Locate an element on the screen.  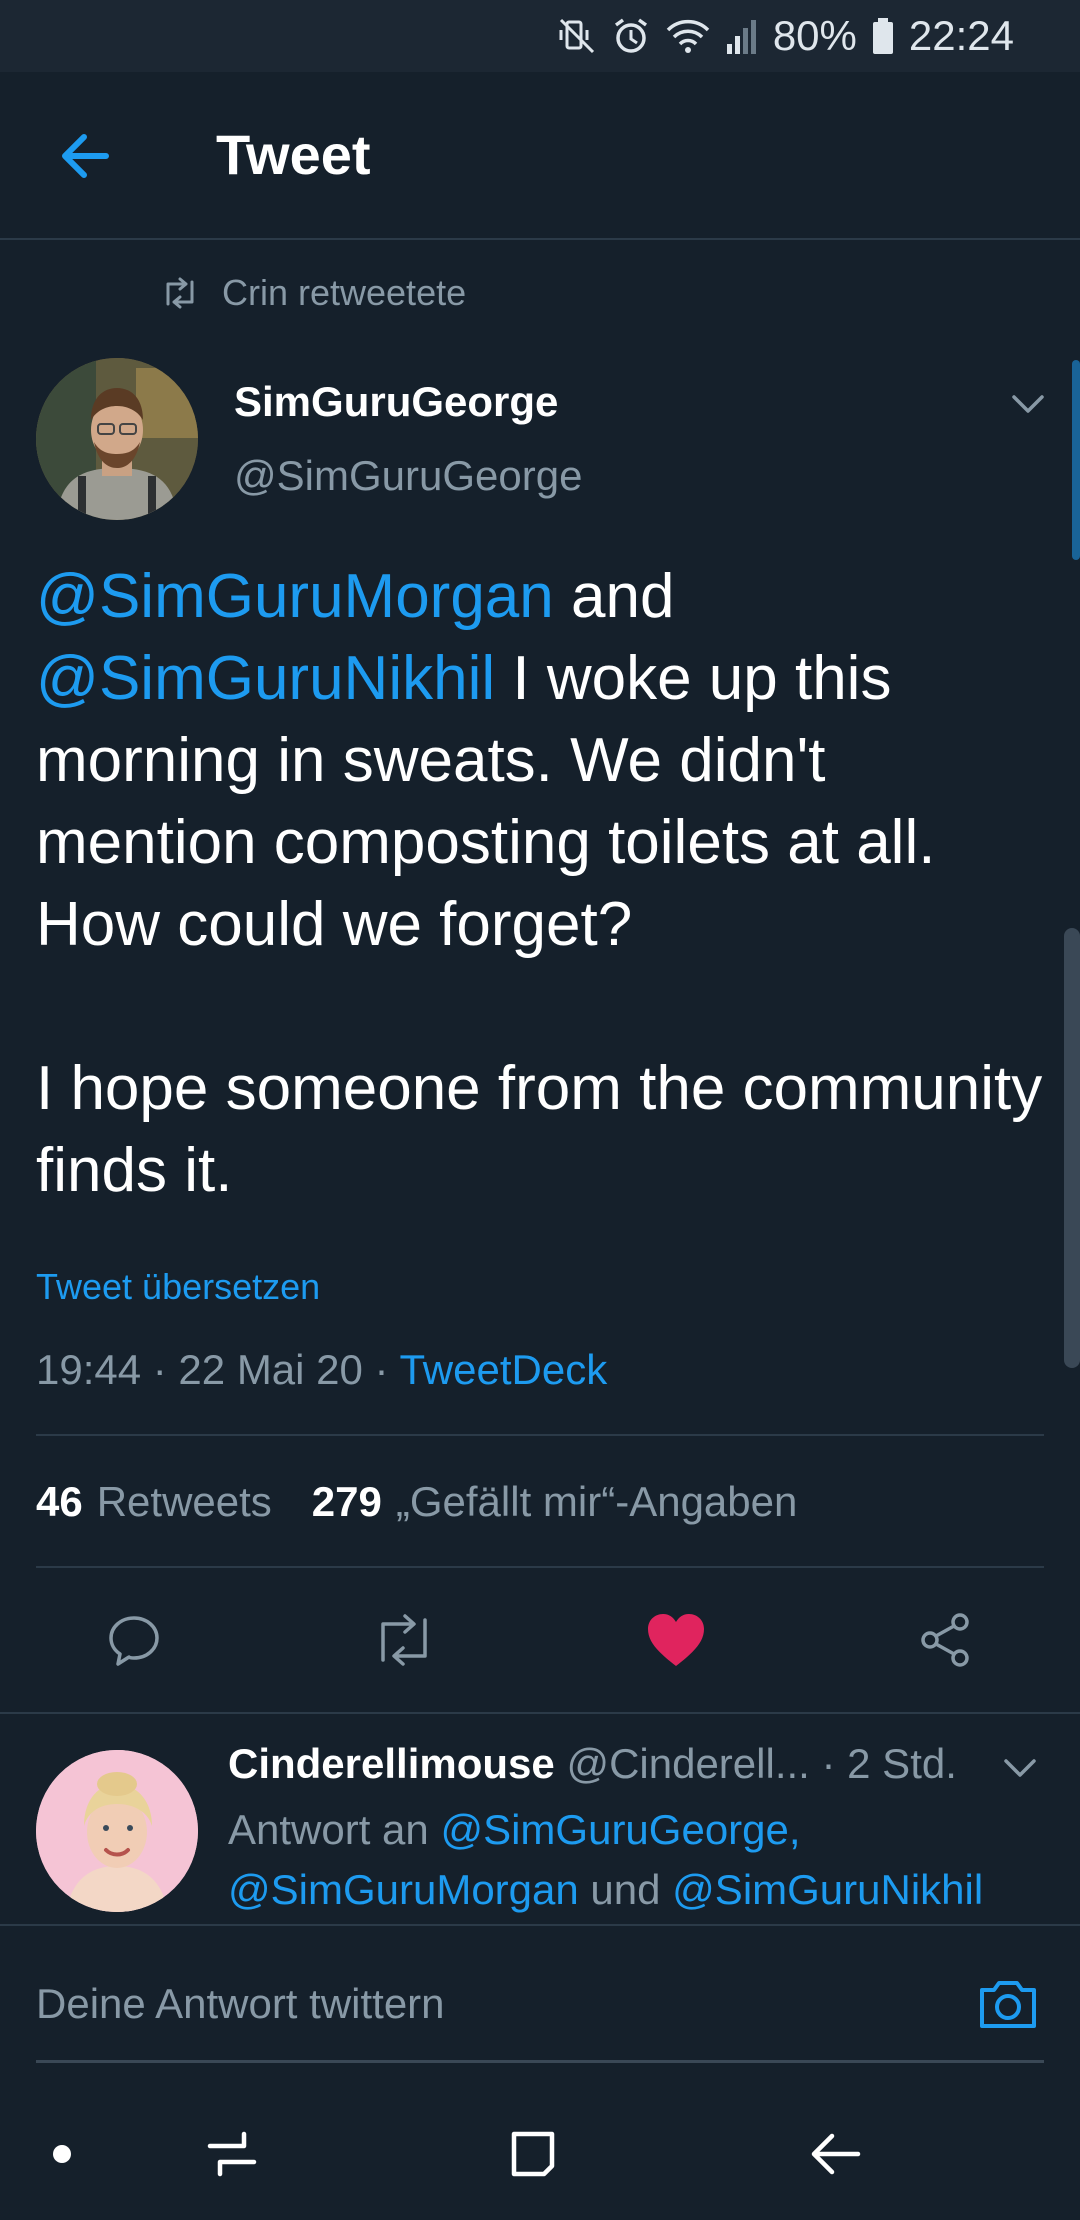
back-button is located at coordinates (86, 156).